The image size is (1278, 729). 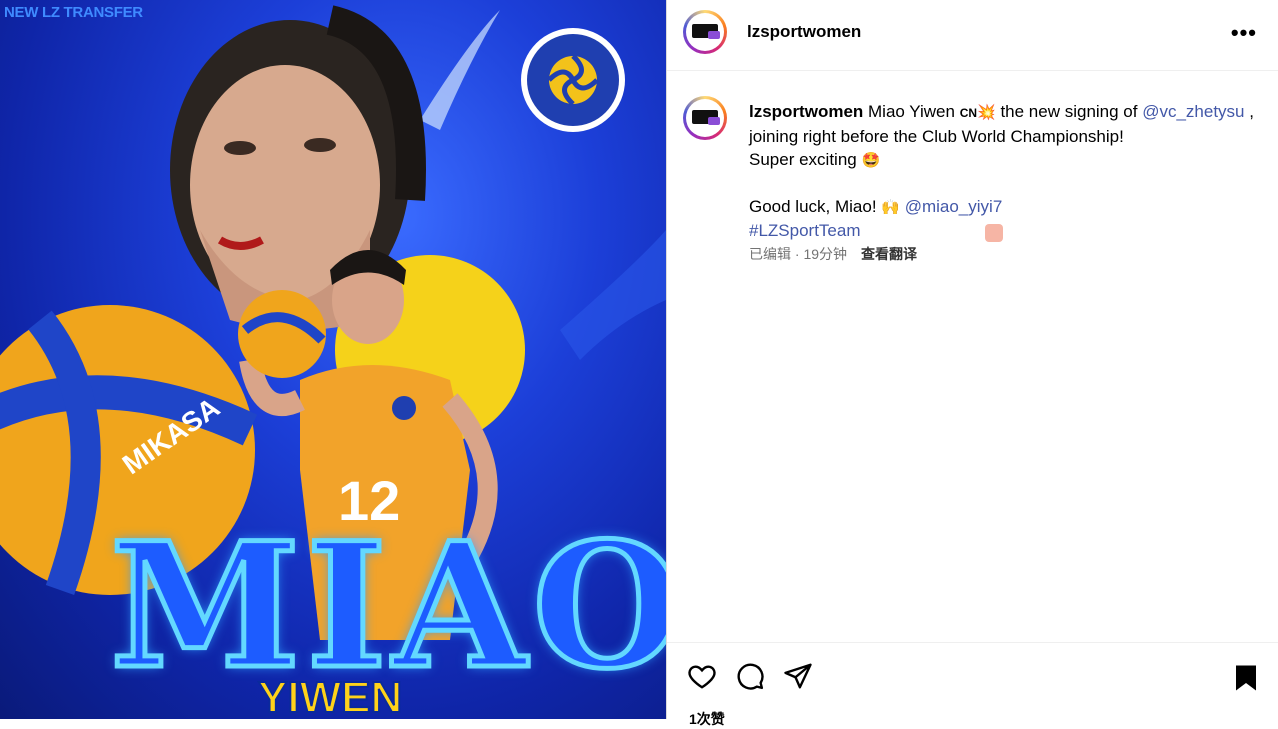 I want to click on comment-icon, so click(x=750, y=676).